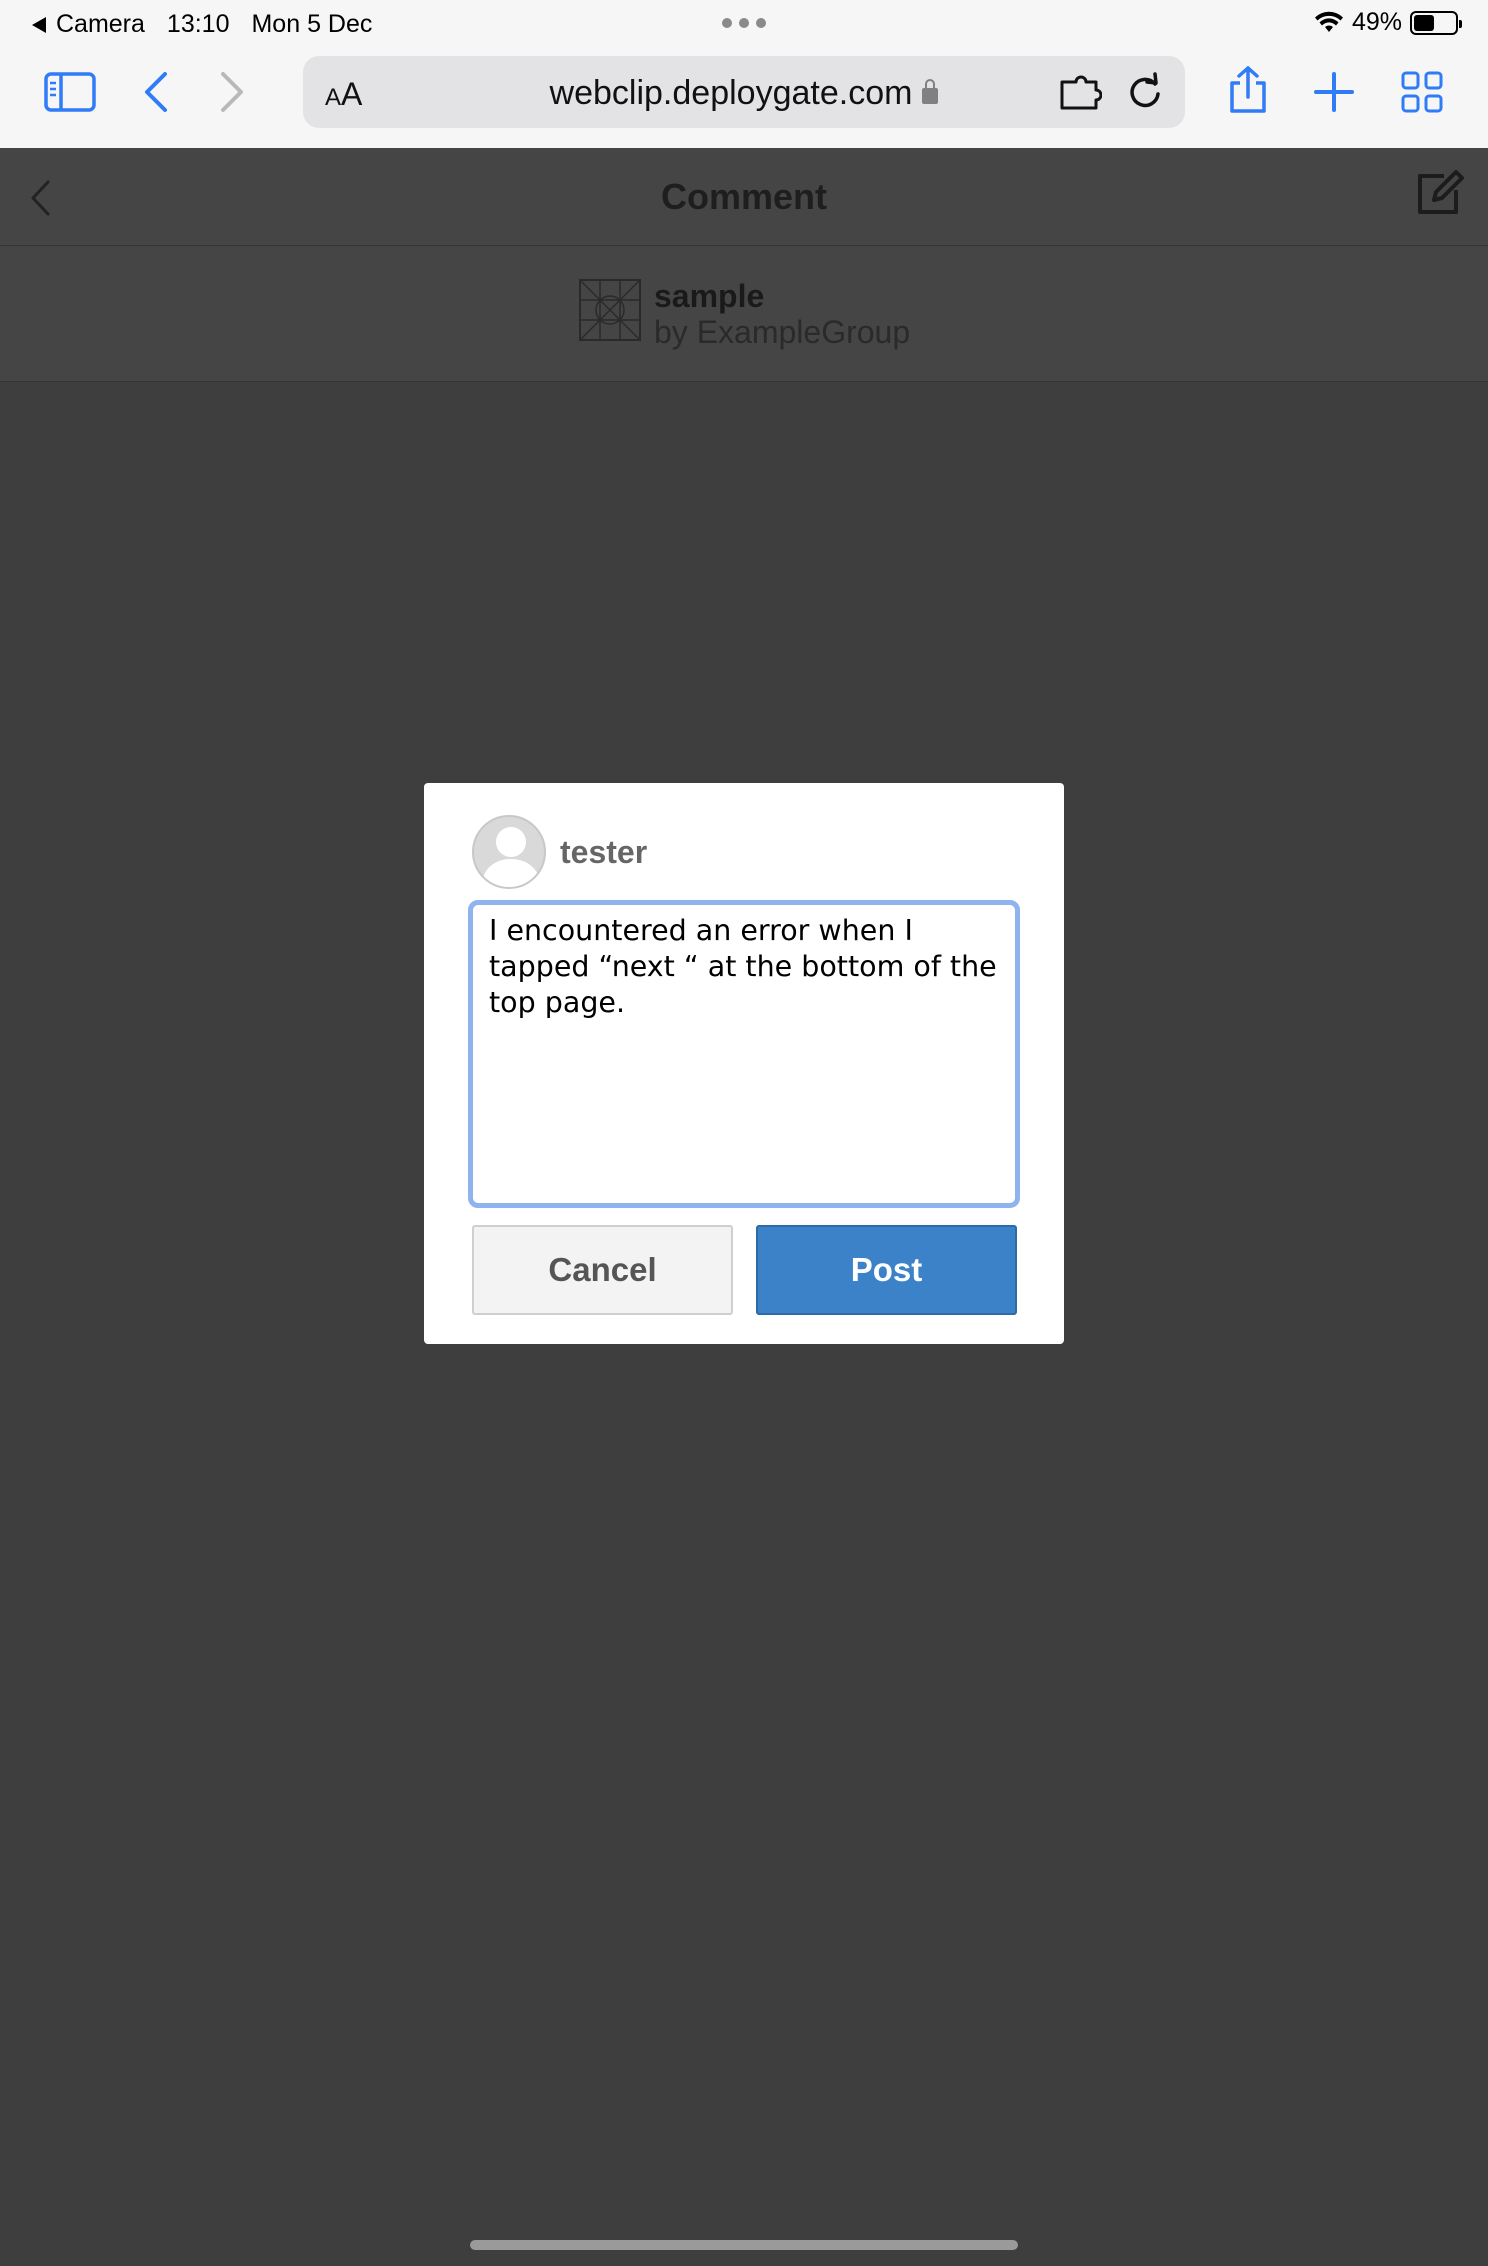  I want to click on page-title: Comment, so click(743, 196).